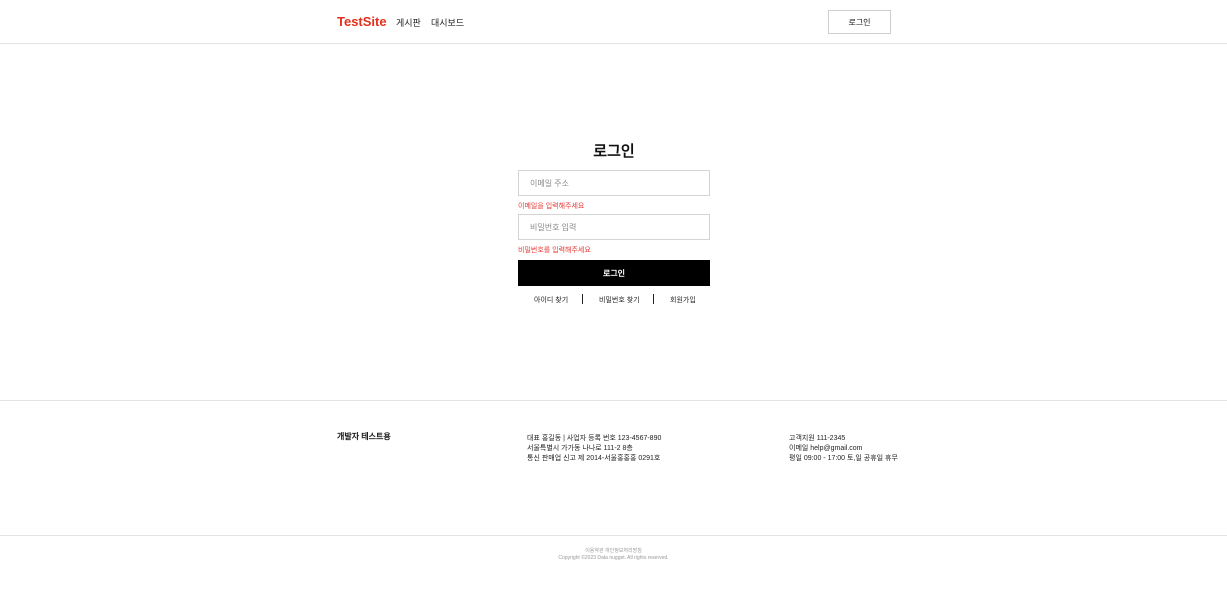 The width and height of the screenshot is (1227, 612). Describe the element at coordinates (408, 22) in the screenshot. I see `nav-item-board: 게시판` at that location.